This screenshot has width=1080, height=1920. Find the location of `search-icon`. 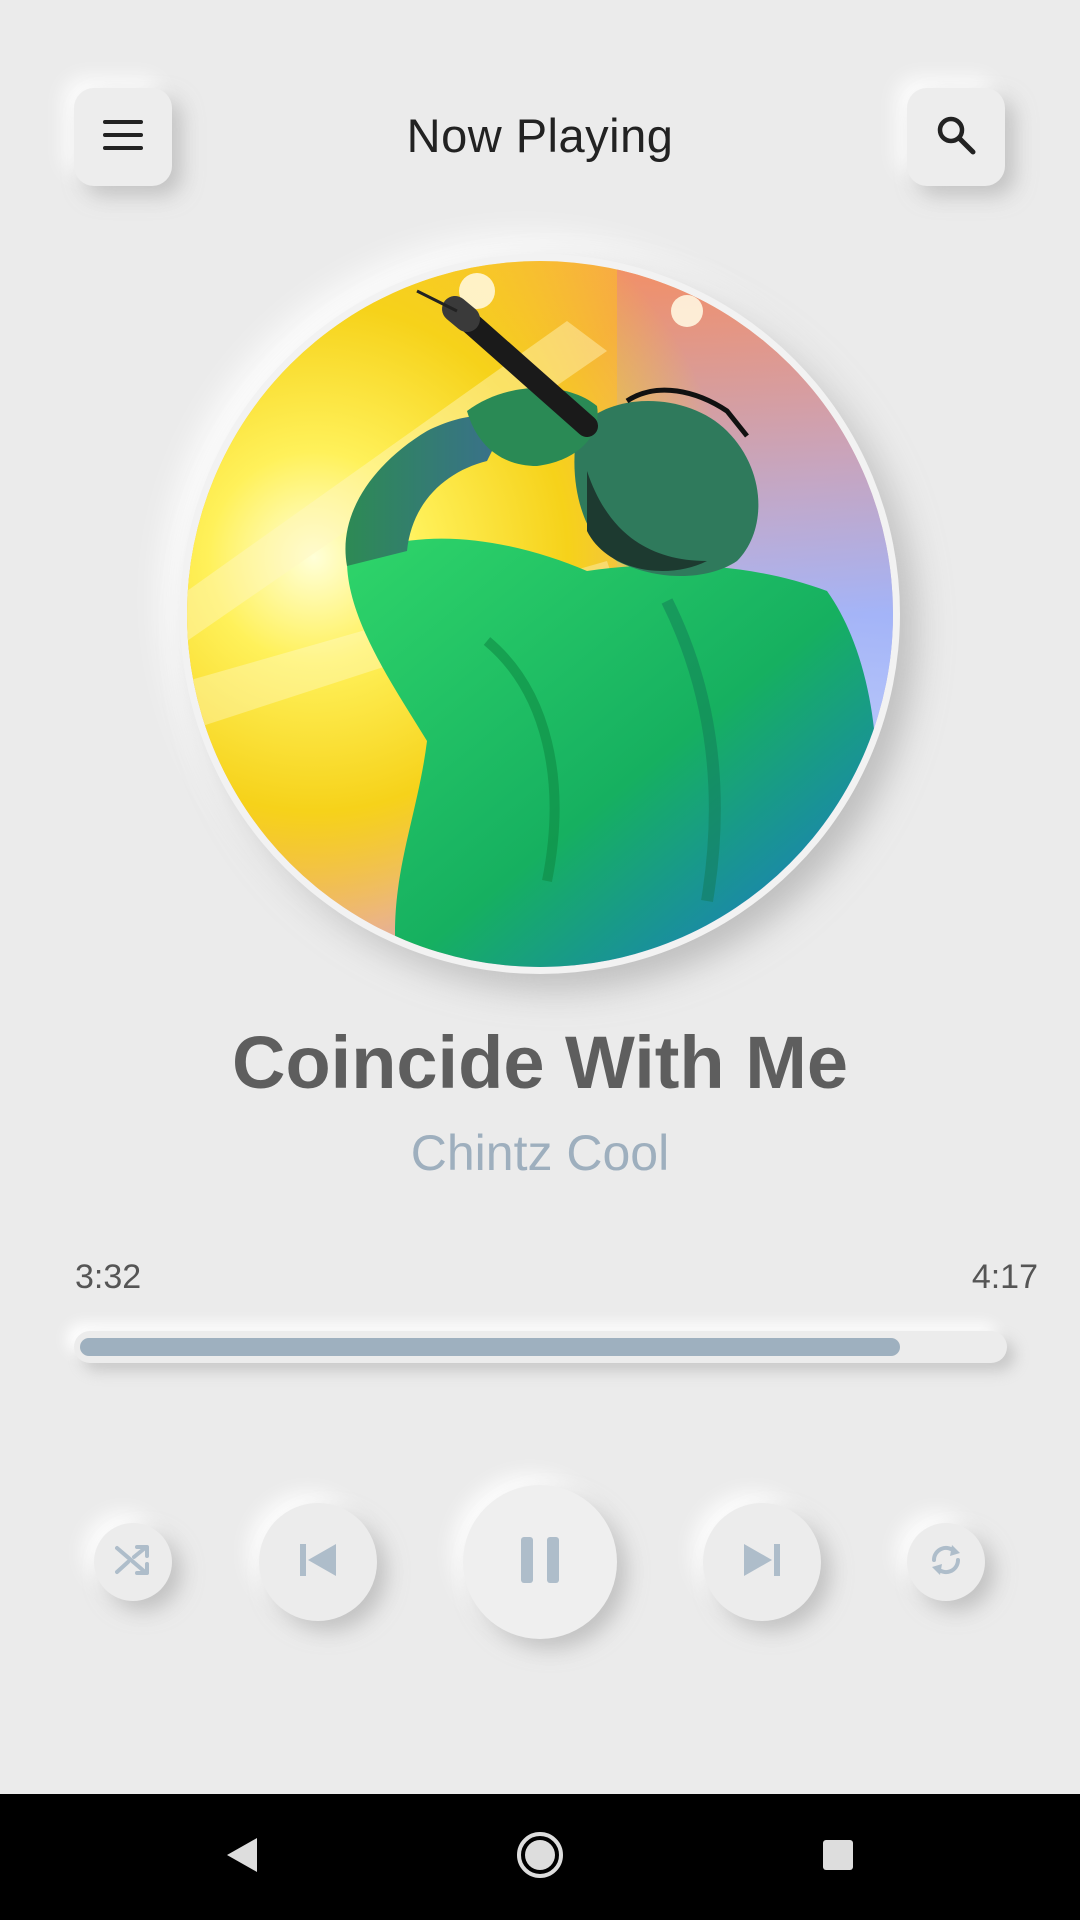

search-icon is located at coordinates (956, 137).